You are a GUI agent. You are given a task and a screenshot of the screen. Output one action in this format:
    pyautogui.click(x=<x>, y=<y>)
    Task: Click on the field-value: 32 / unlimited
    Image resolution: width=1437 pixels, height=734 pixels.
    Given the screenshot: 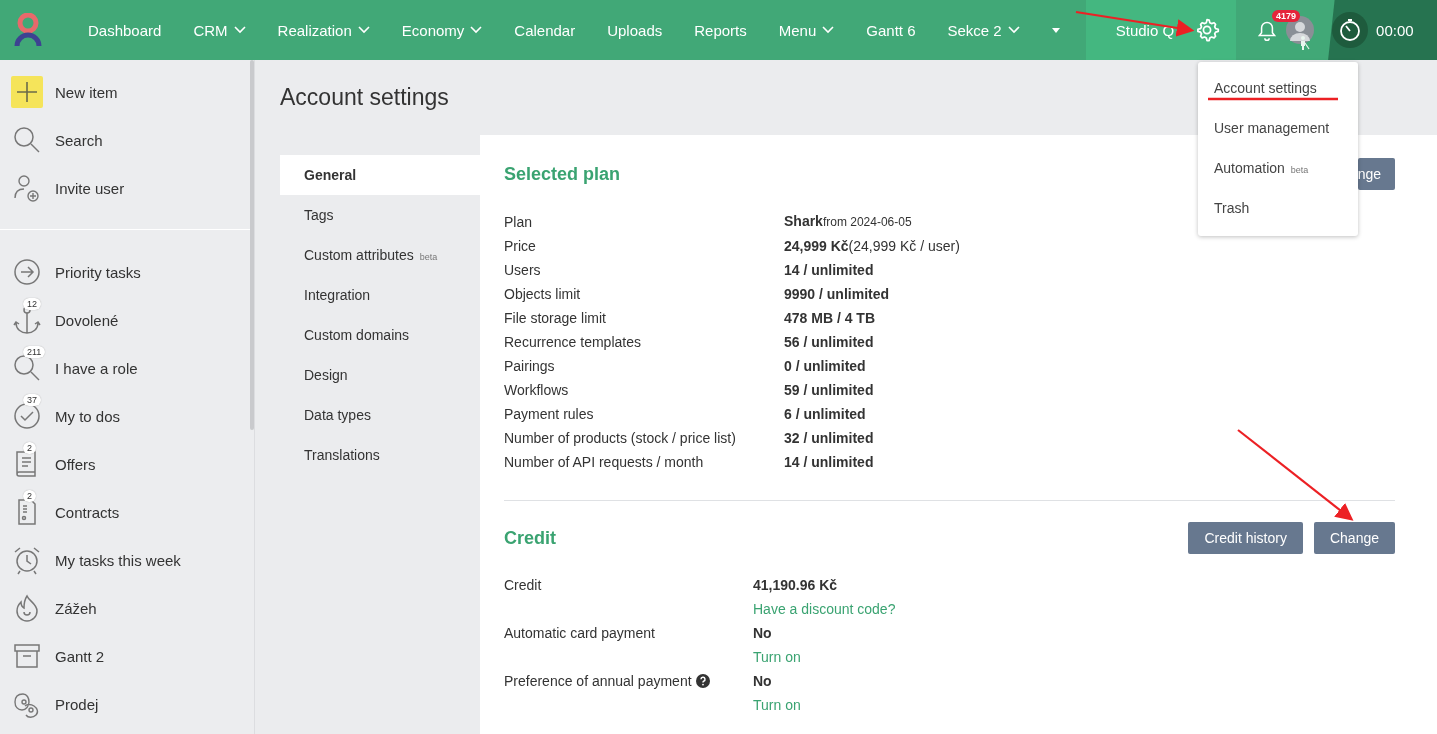 What is the action you would take?
    pyautogui.click(x=829, y=438)
    